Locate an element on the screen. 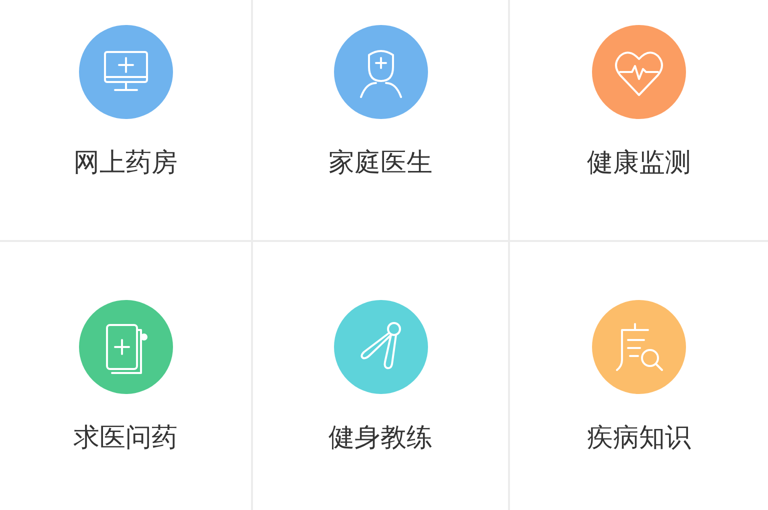 This screenshot has height=510, width=768. service-label: 健身教练 is located at coordinates (380, 438).